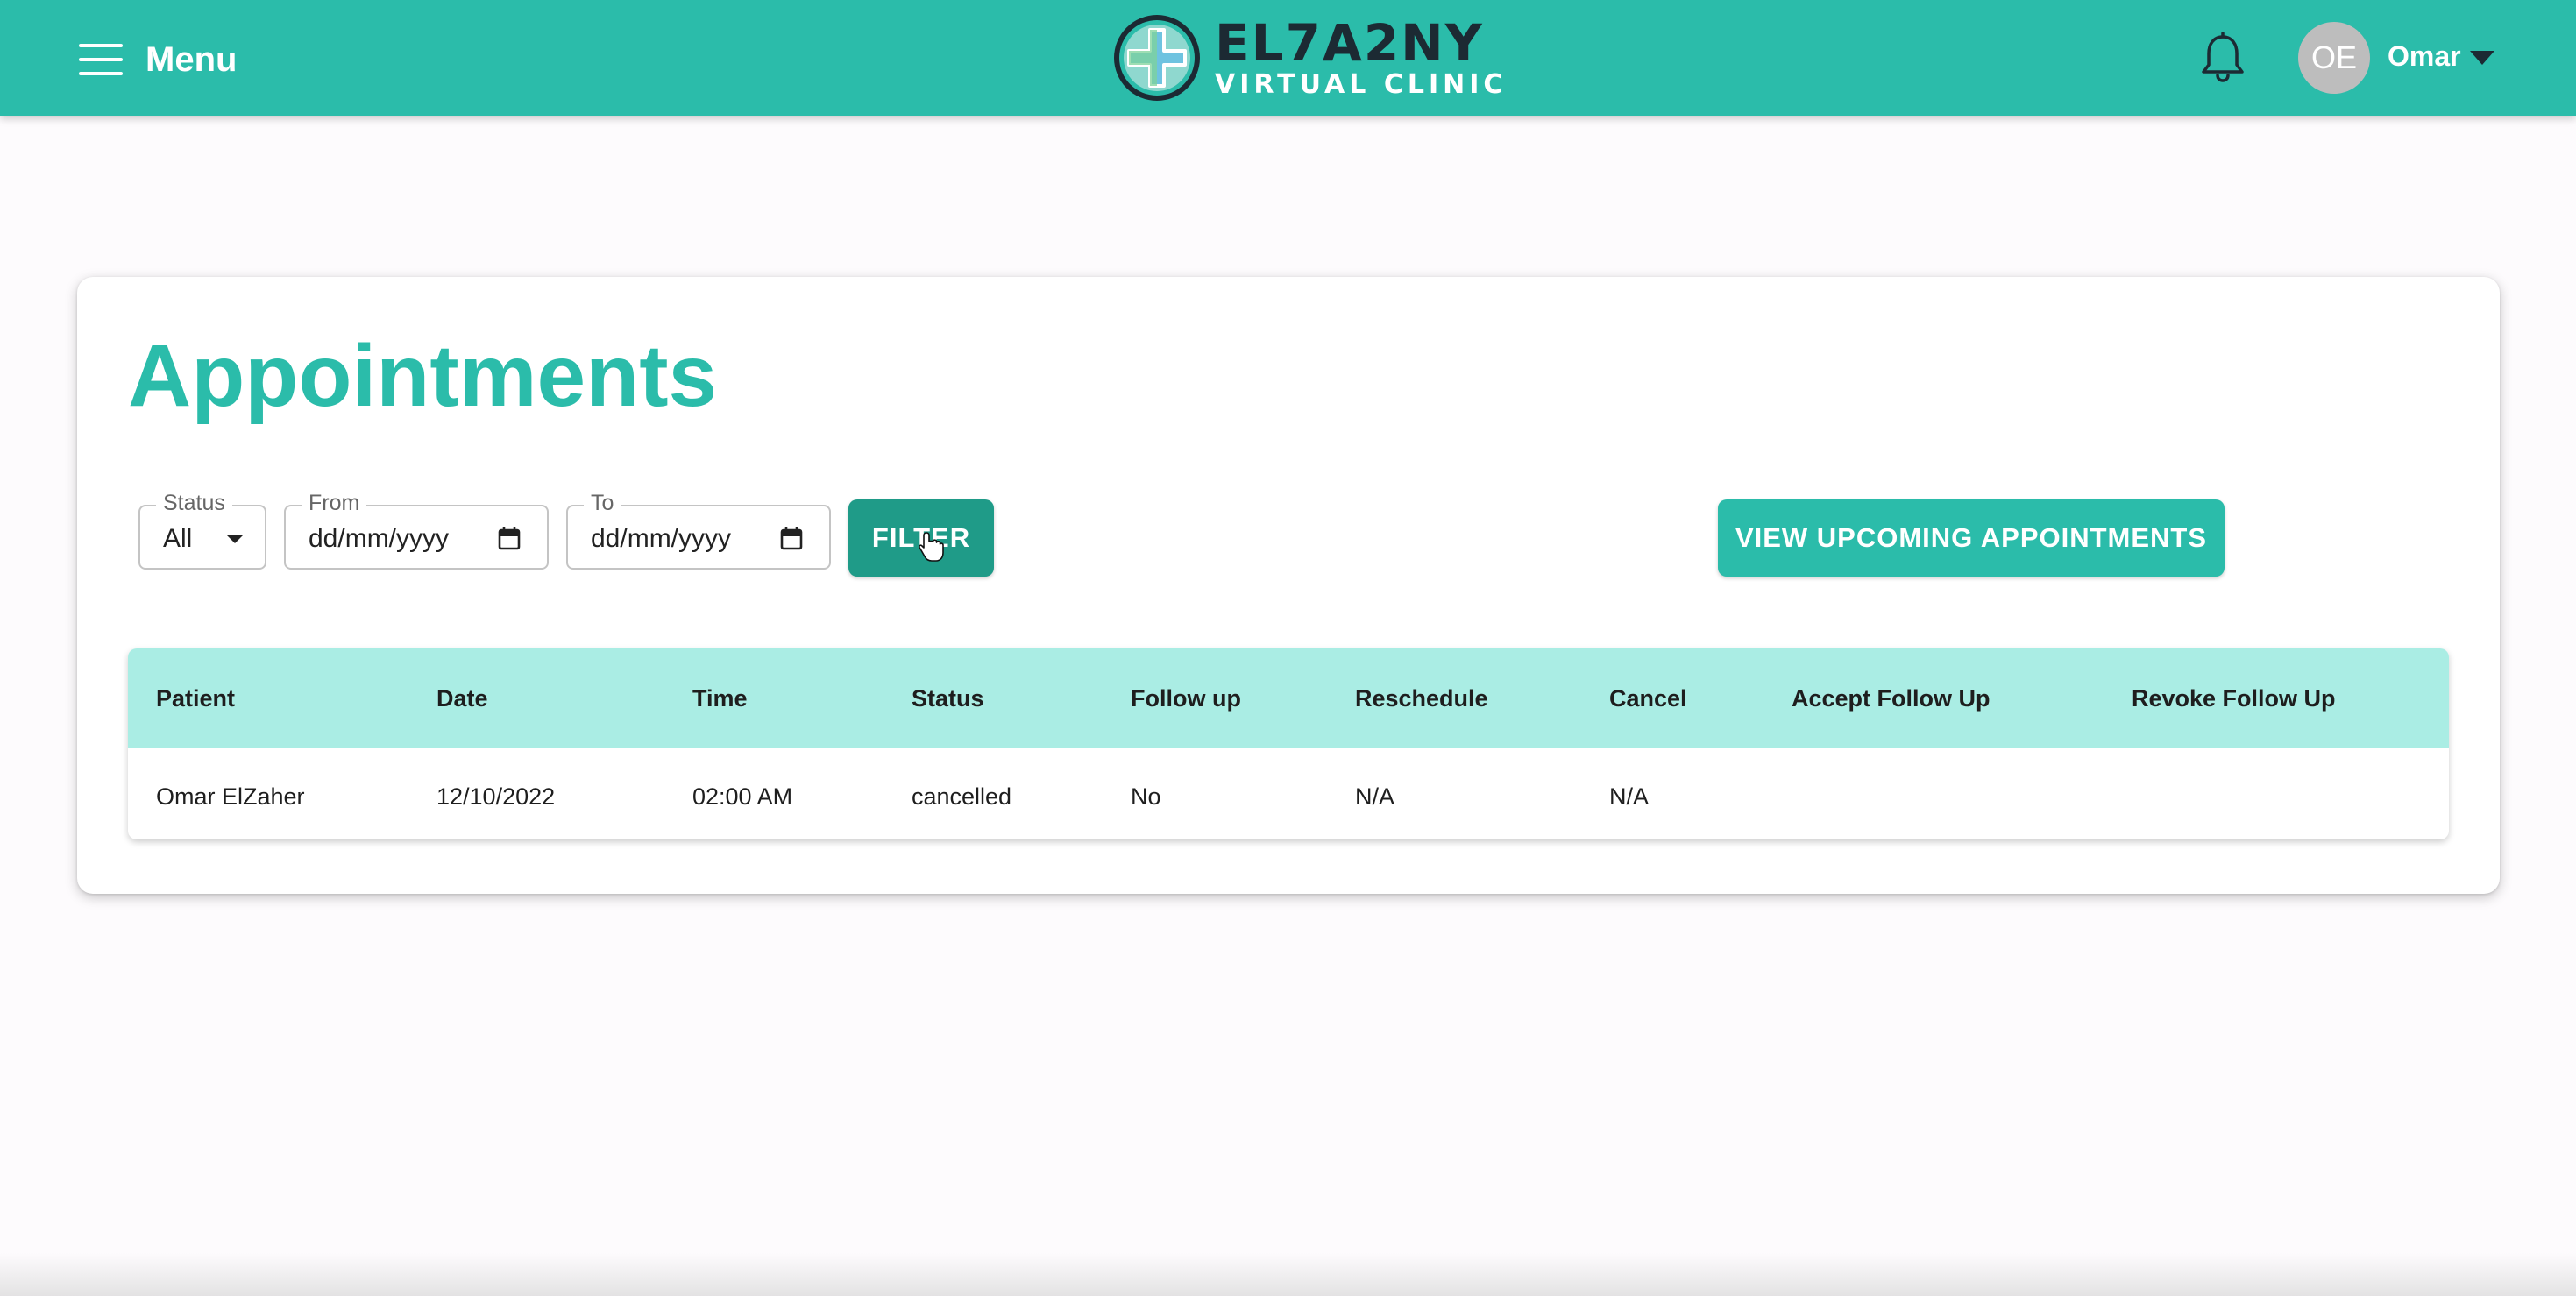 The height and width of the screenshot is (1296, 2576). I want to click on cell-cancel: N/A, so click(1629, 796).